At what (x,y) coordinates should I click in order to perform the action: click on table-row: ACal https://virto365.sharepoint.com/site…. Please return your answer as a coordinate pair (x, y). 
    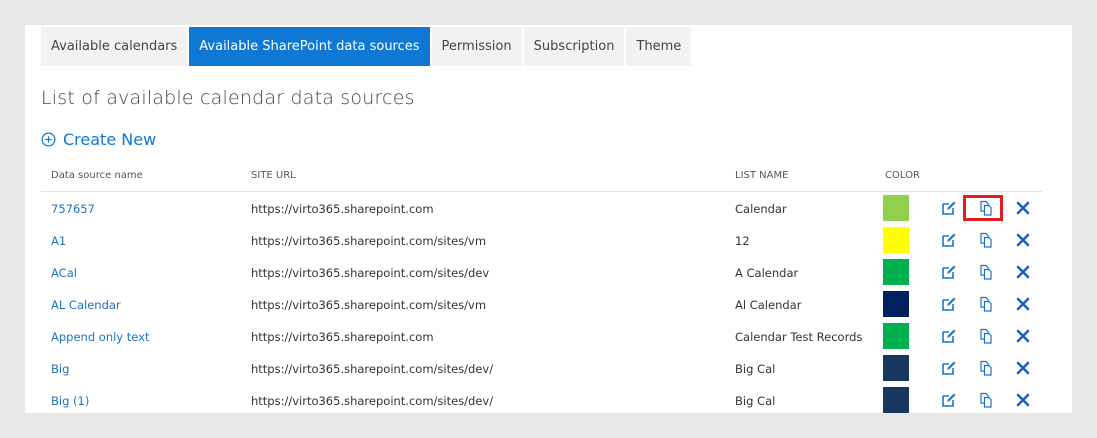
    Looking at the image, I should click on (541, 272).